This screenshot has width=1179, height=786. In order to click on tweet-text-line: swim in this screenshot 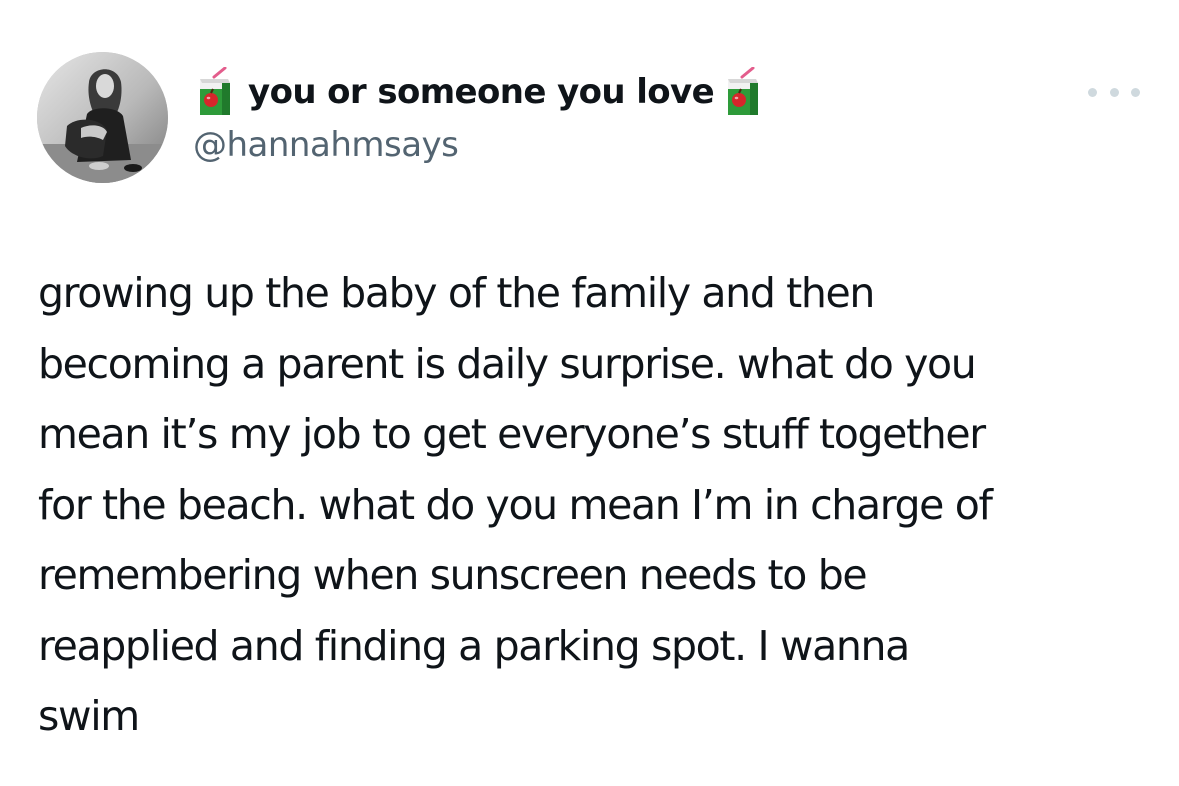, I will do `click(89, 716)`.